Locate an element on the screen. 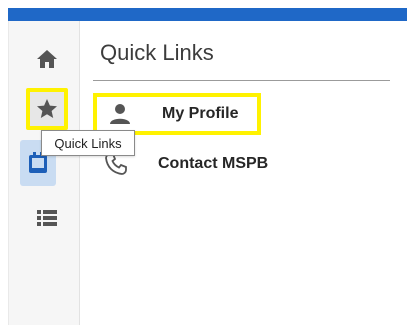 The height and width of the screenshot is (325, 407). my-profile-link: My Profile is located at coordinates (177, 114).